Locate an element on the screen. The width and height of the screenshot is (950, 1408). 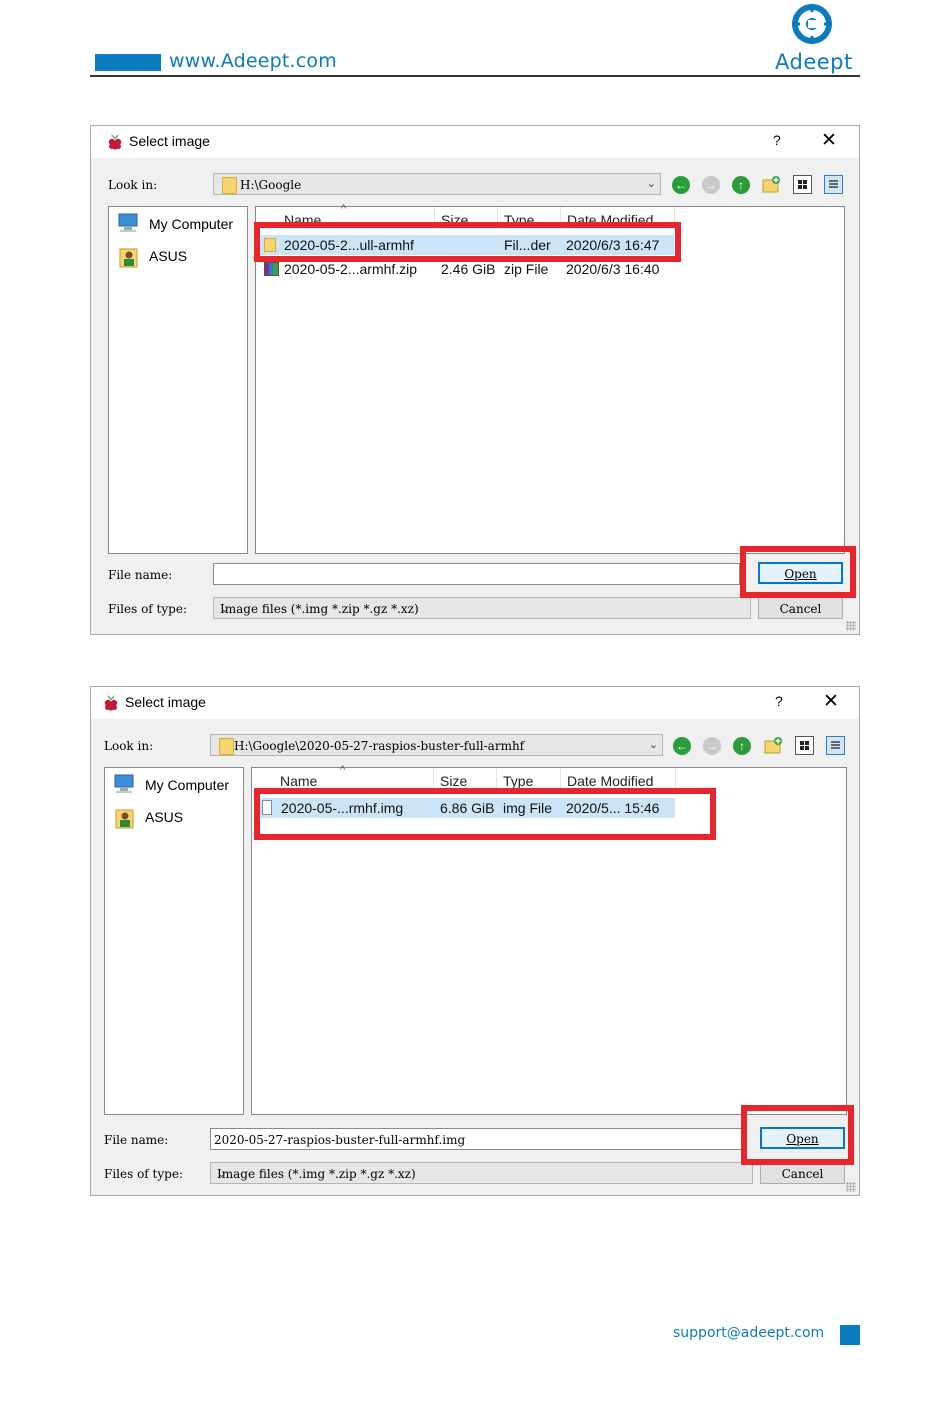
arrow-right-icon: → is located at coordinates (711, 185).